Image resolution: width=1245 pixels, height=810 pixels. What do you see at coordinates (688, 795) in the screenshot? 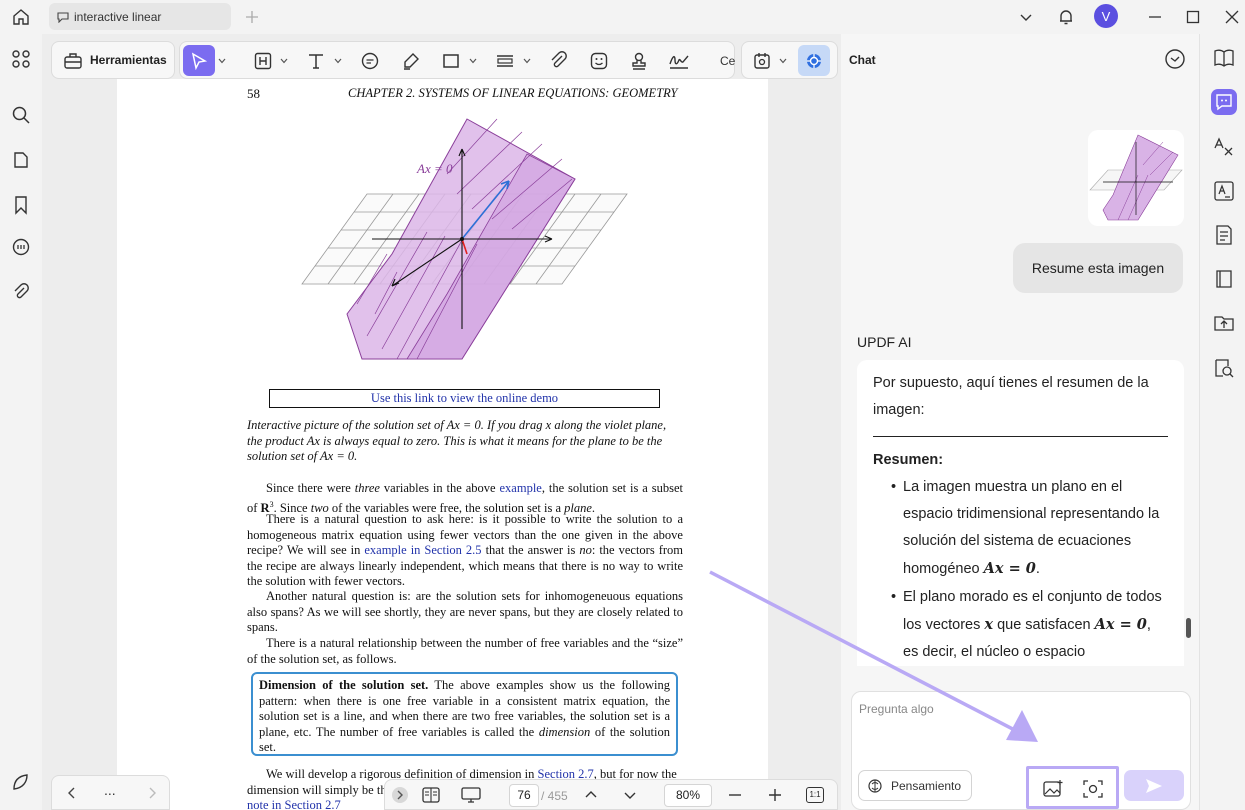
I see `zoom-input: 80%` at bounding box center [688, 795].